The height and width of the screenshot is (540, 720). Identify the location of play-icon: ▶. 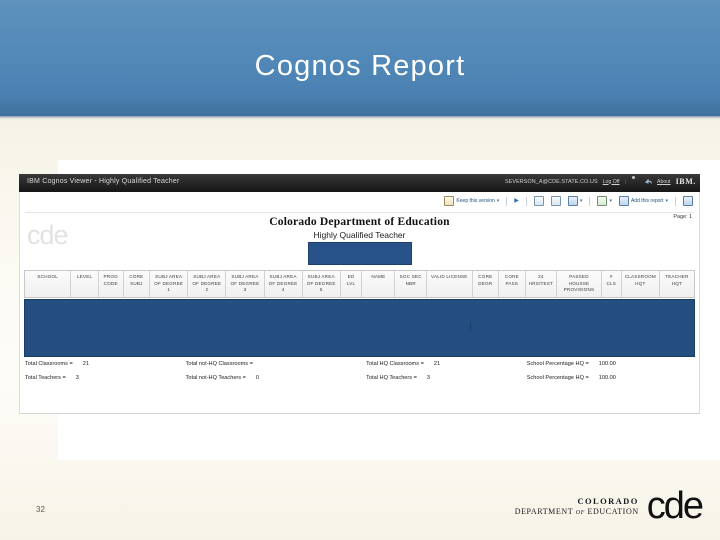
(516, 201).